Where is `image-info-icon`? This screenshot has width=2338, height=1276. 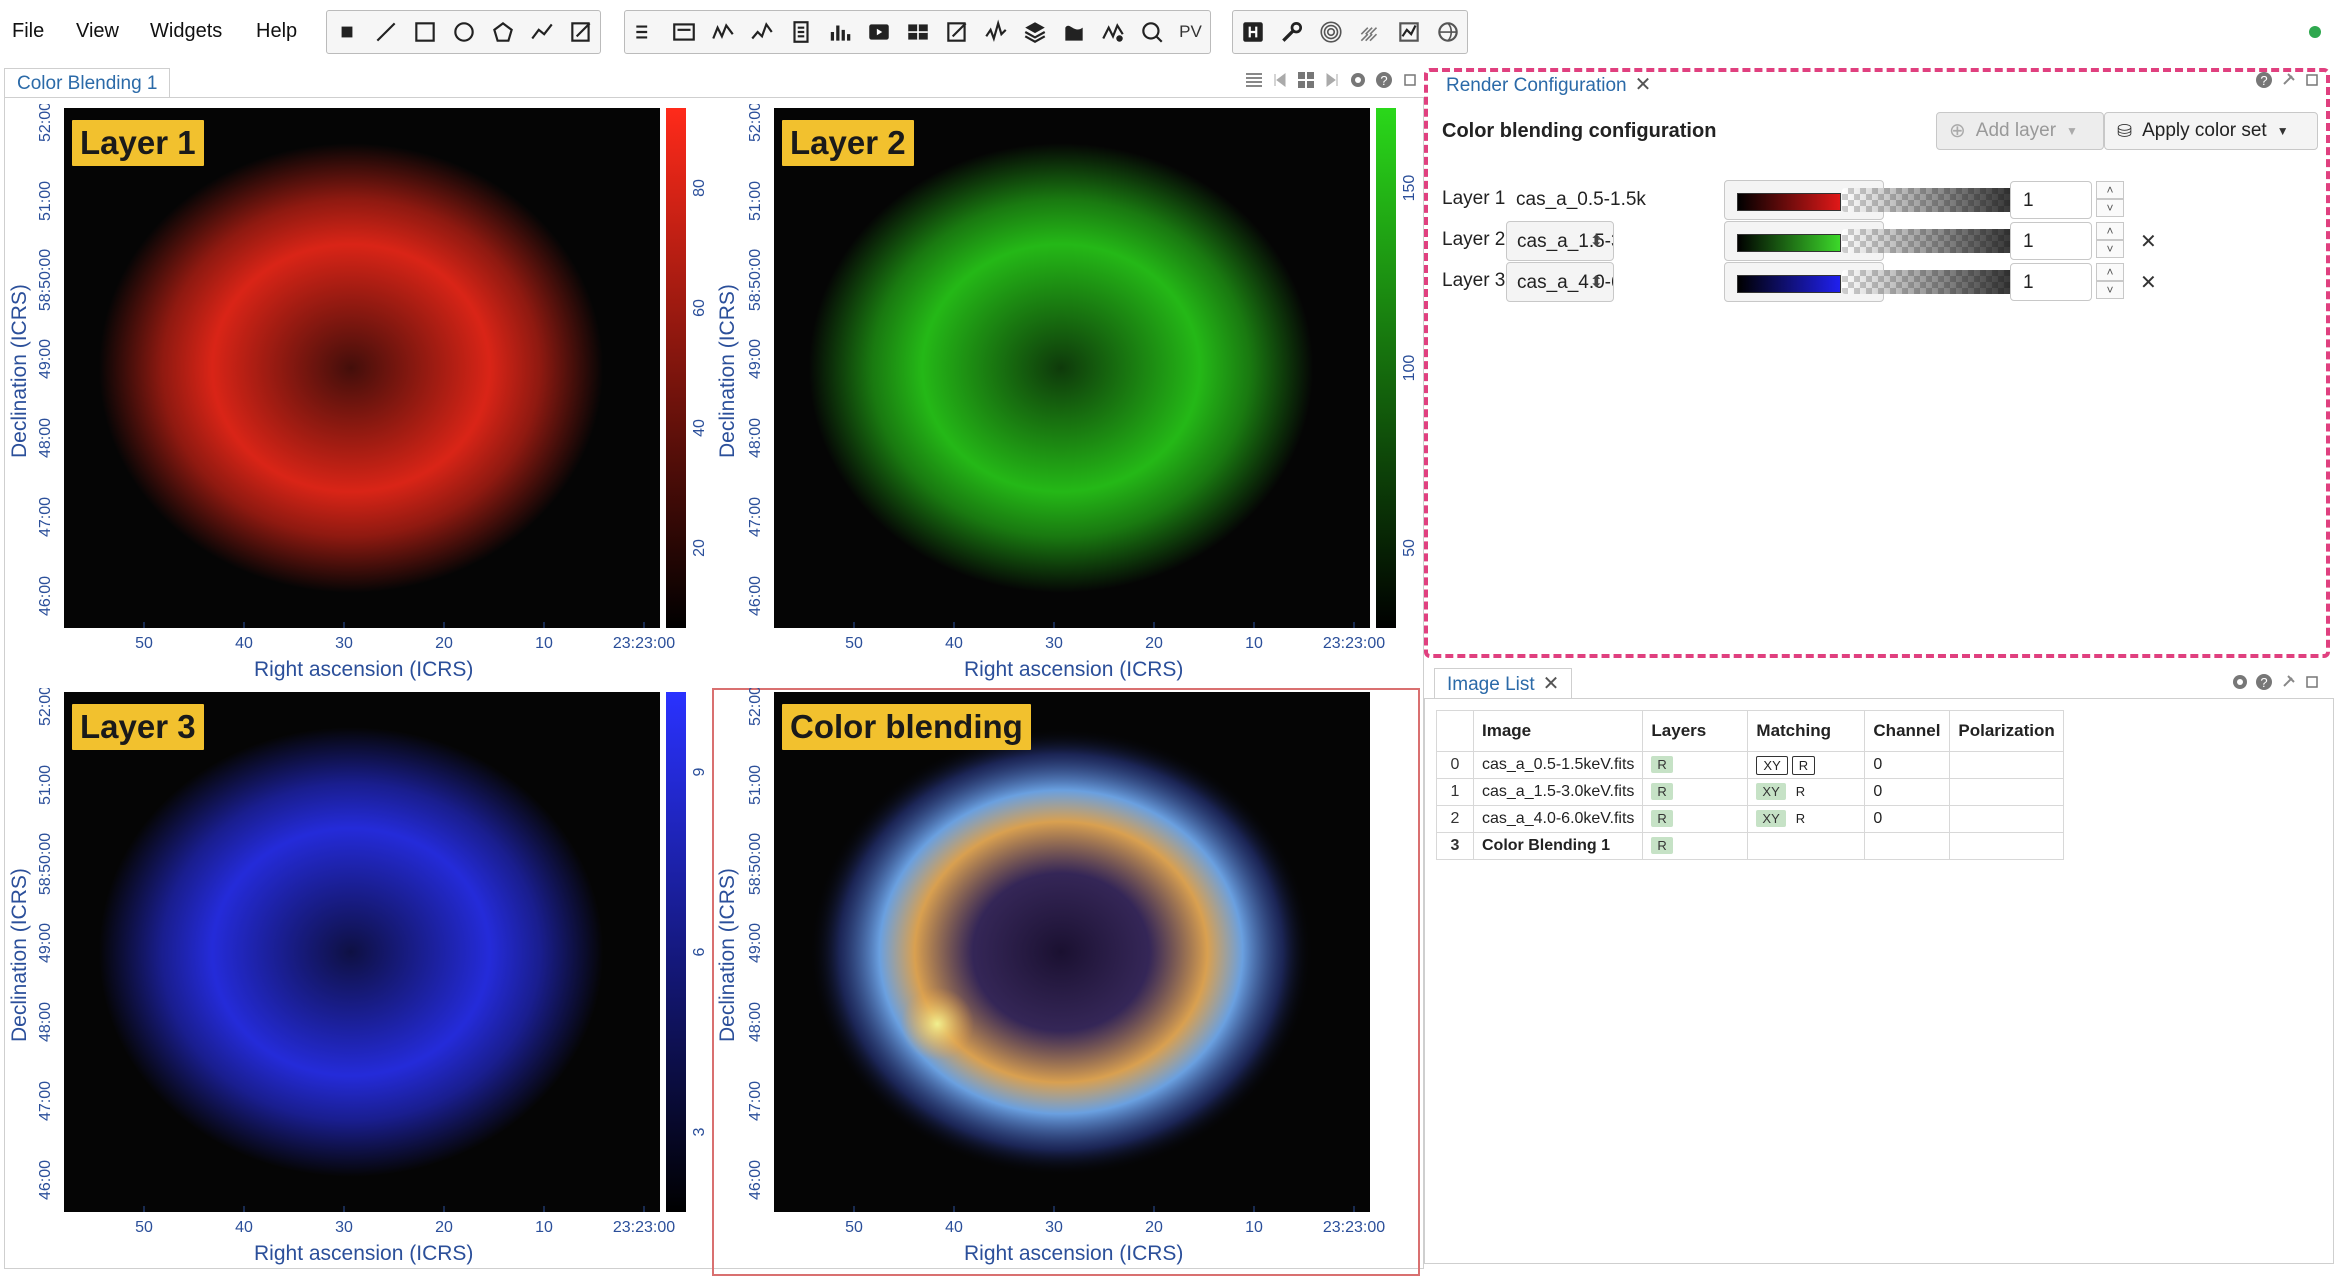 image-info-icon is located at coordinates (683, 32).